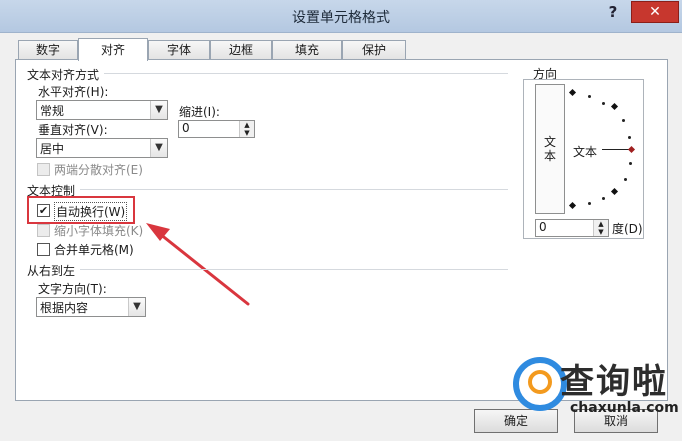 Image resolution: width=682 pixels, height=441 pixels. What do you see at coordinates (294, 269) in the screenshot?
I see `section-divider` at bounding box center [294, 269].